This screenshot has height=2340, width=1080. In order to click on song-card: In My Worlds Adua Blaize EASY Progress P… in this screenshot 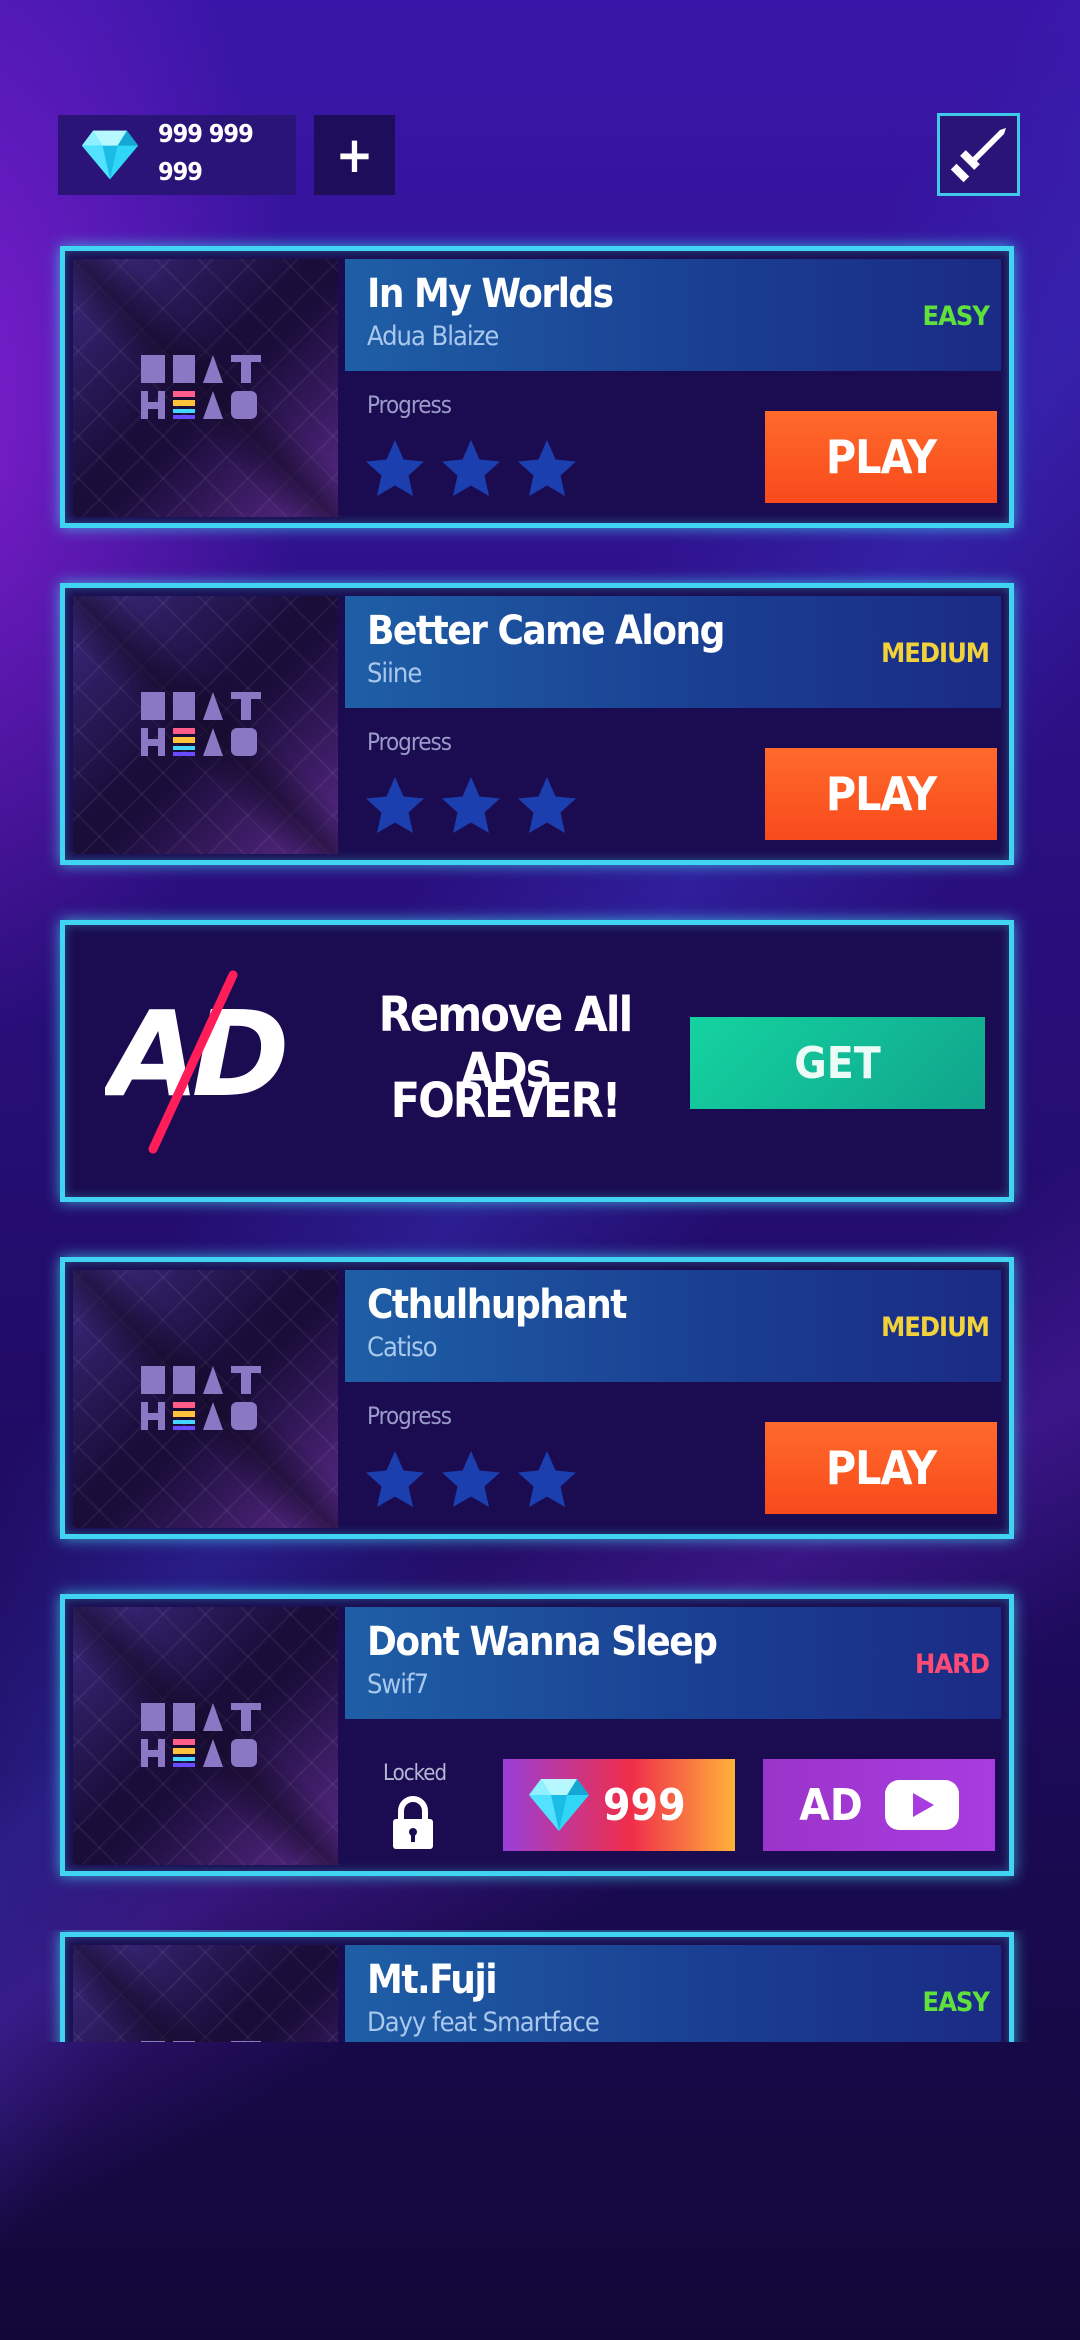, I will do `click(537, 387)`.